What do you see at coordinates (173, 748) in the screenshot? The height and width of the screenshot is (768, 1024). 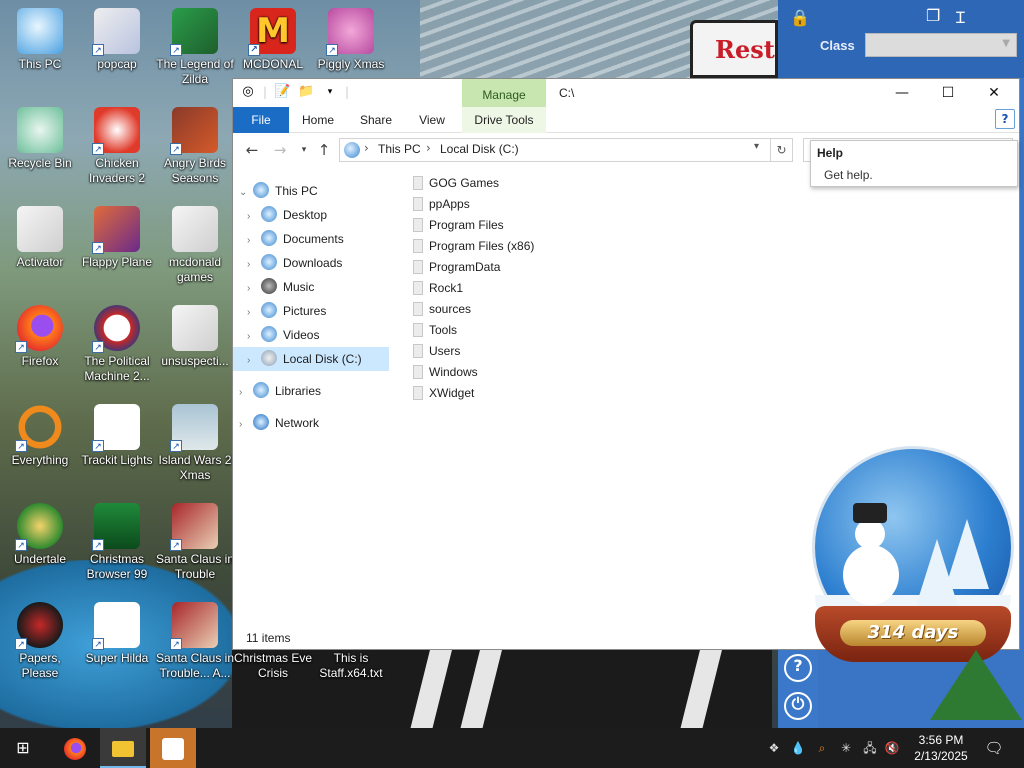 I see `taskbar-app-icon` at bounding box center [173, 748].